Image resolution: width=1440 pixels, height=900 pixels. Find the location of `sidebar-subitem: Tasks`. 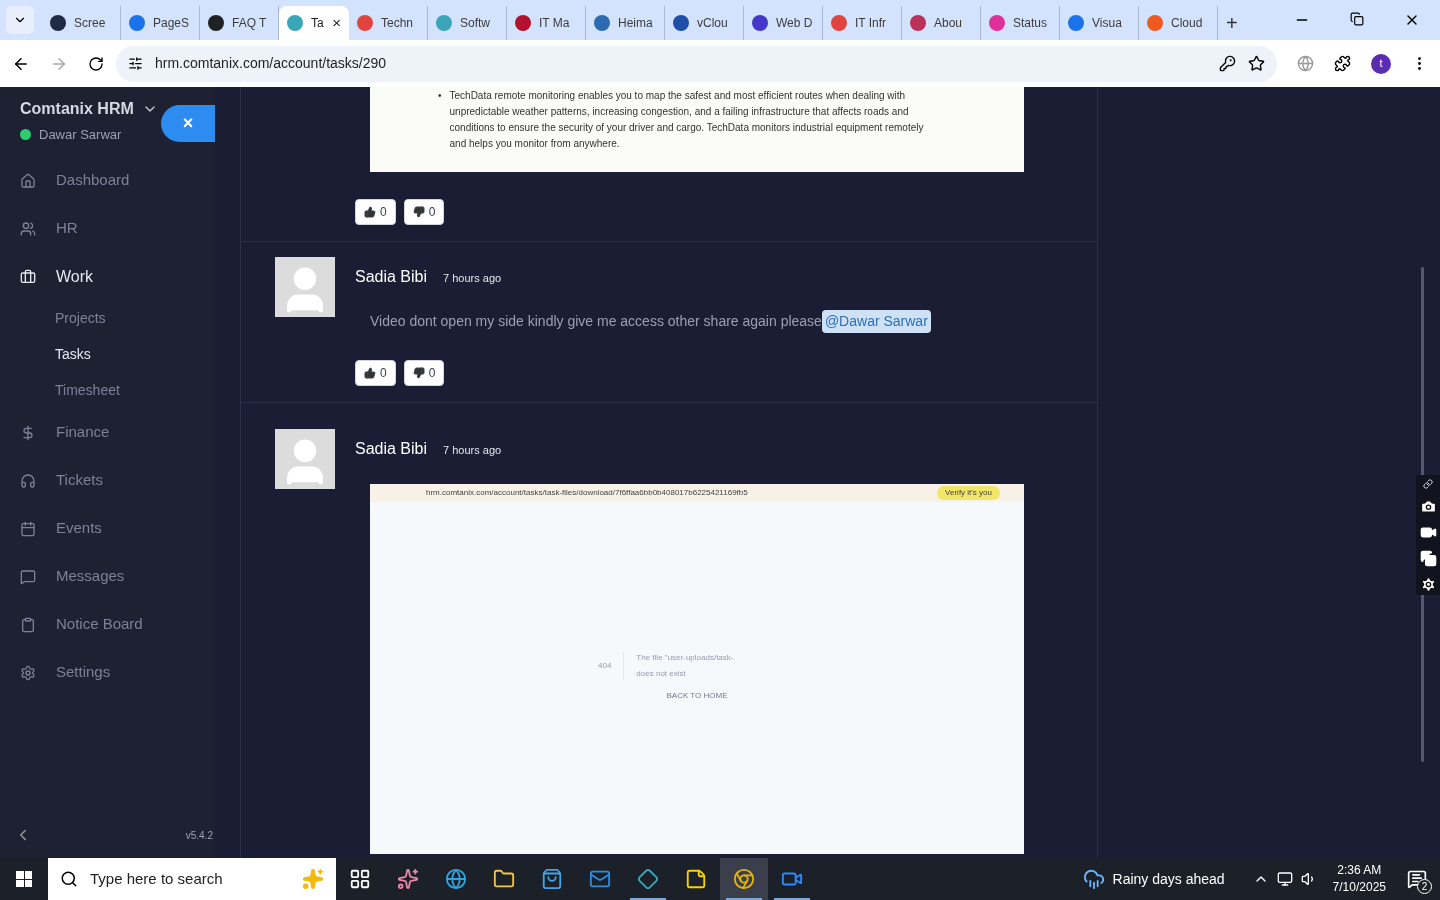

sidebar-subitem: Tasks is located at coordinates (107, 354).